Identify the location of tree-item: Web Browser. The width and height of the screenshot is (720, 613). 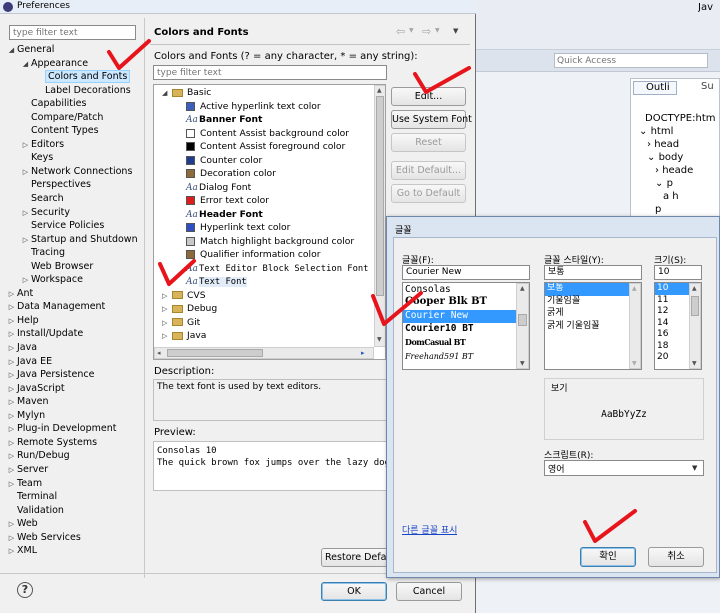
(73, 267).